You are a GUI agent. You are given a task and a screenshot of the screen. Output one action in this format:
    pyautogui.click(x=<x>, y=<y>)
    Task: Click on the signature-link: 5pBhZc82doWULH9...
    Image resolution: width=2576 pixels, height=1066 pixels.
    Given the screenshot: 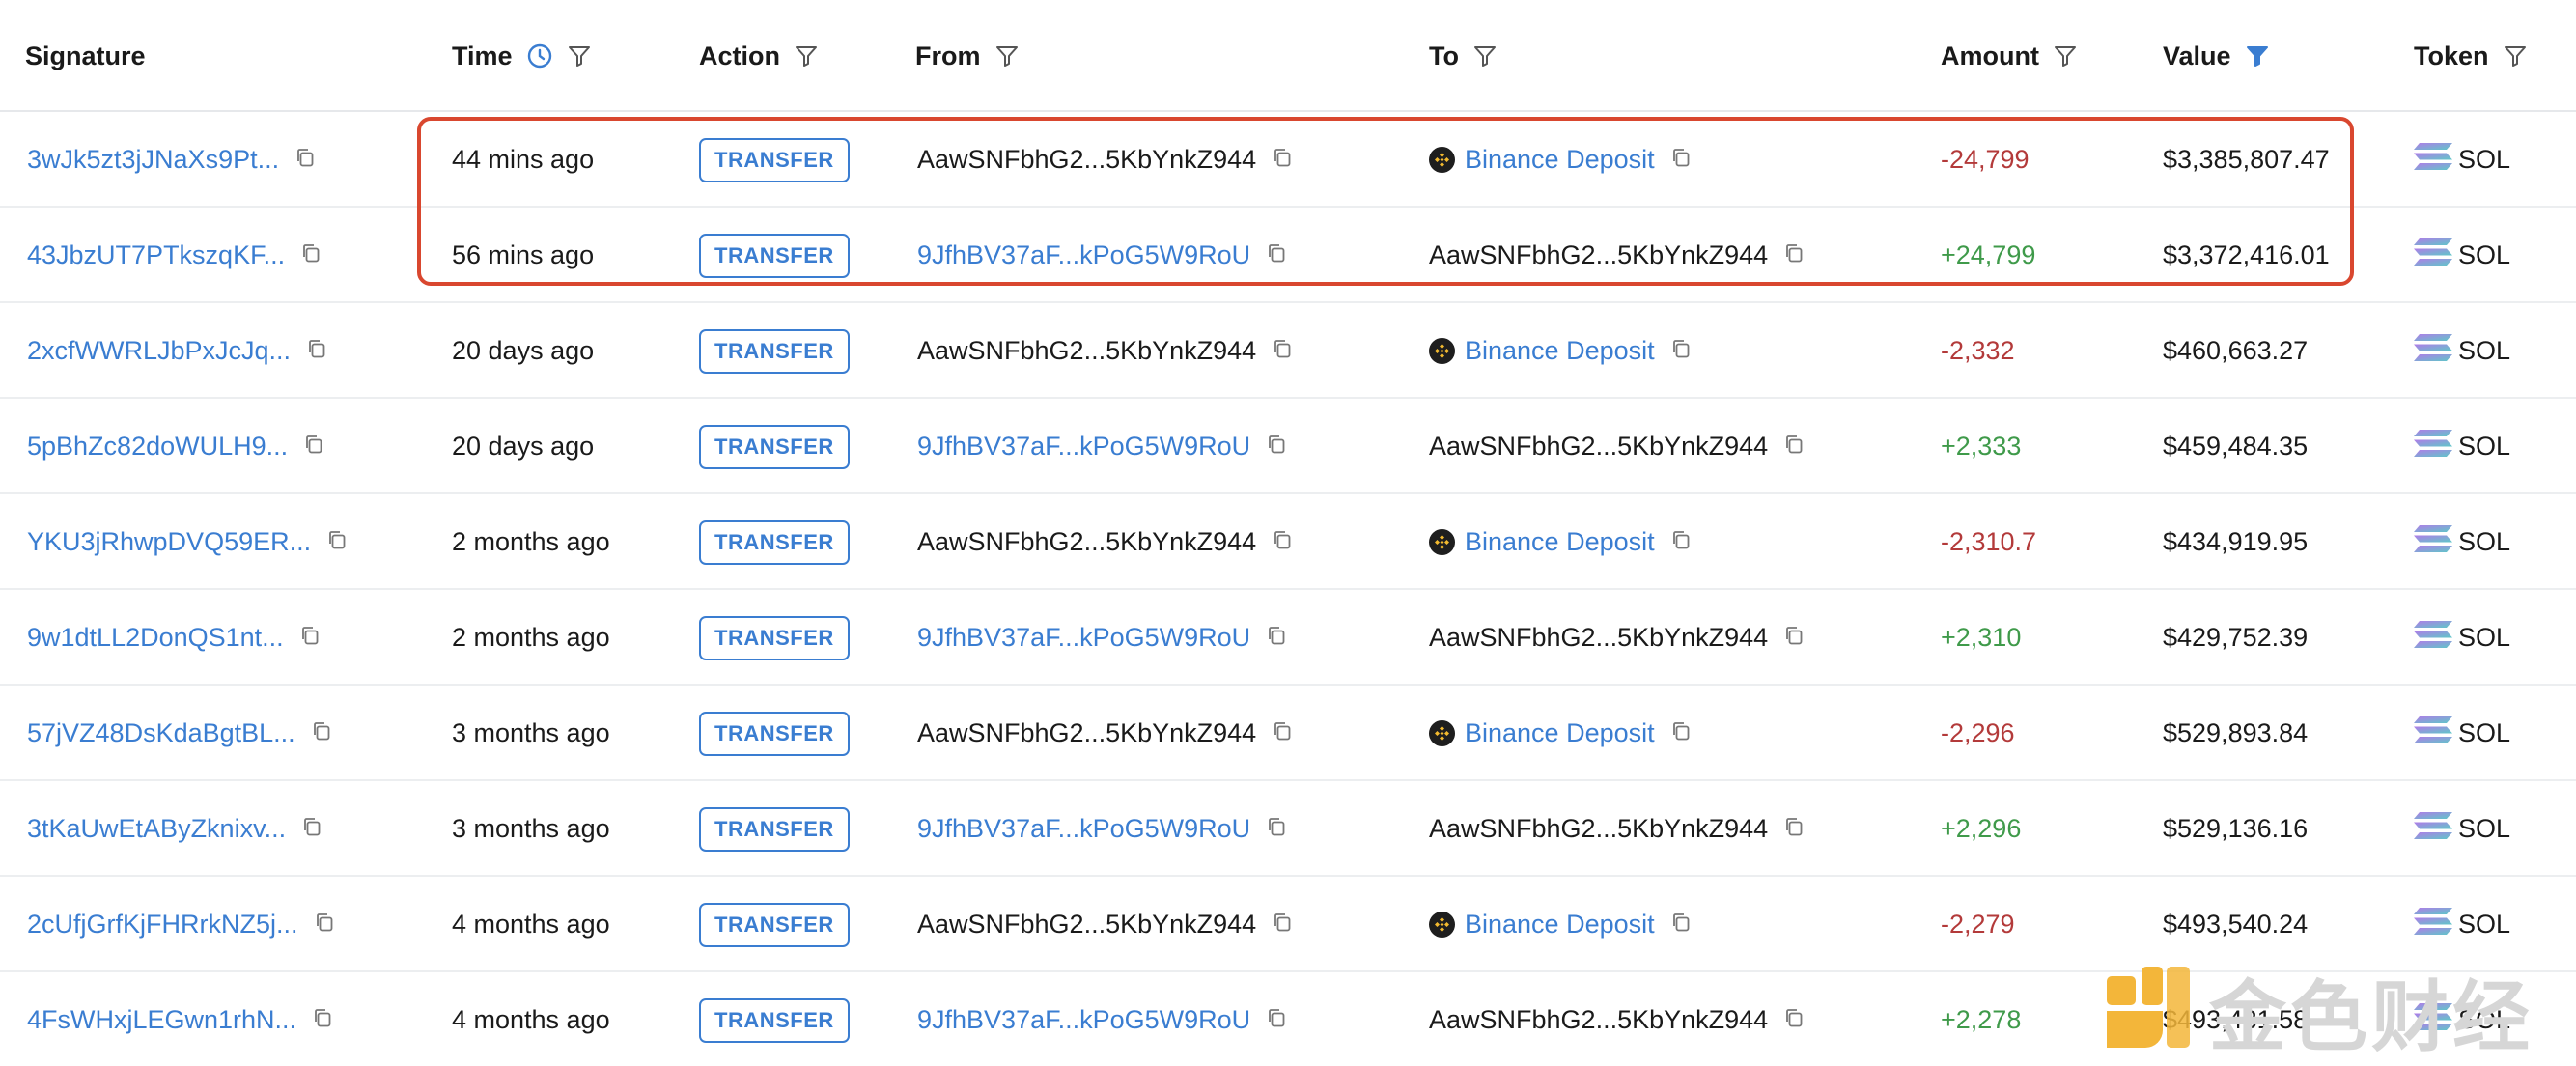 What is the action you would take?
    pyautogui.click(x=158, y=447)
    